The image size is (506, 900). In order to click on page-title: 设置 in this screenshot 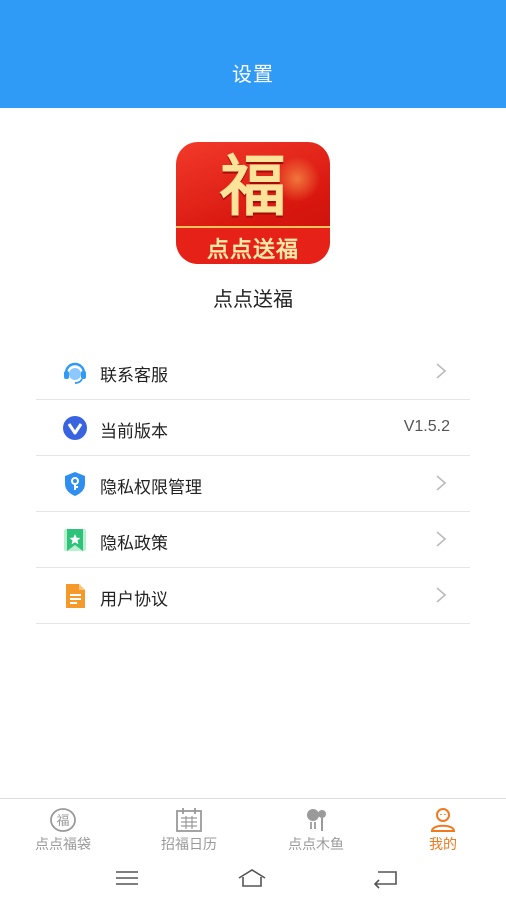, I will do `click(253, 74)`.